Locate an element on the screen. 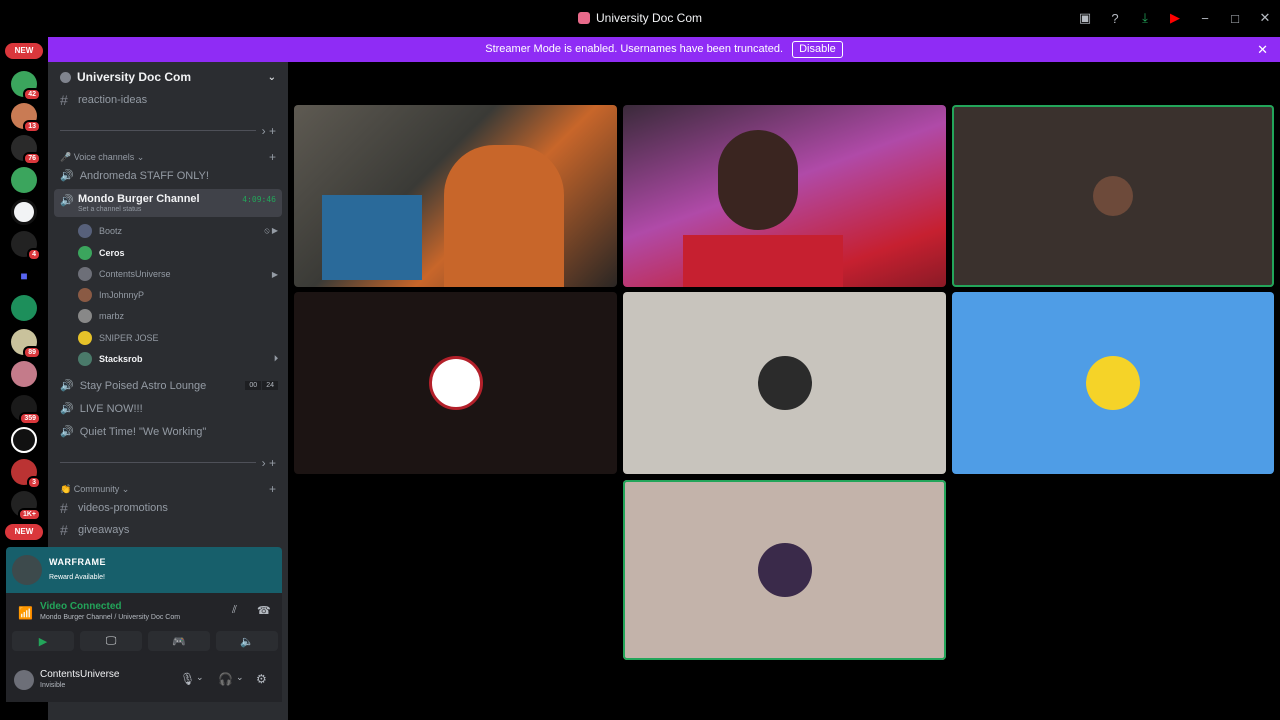 Image resolution: width=1280 pixels, height=720 pixels. voice-member: Bootz ⦸ ▶ is located at coordinates (178, 231).